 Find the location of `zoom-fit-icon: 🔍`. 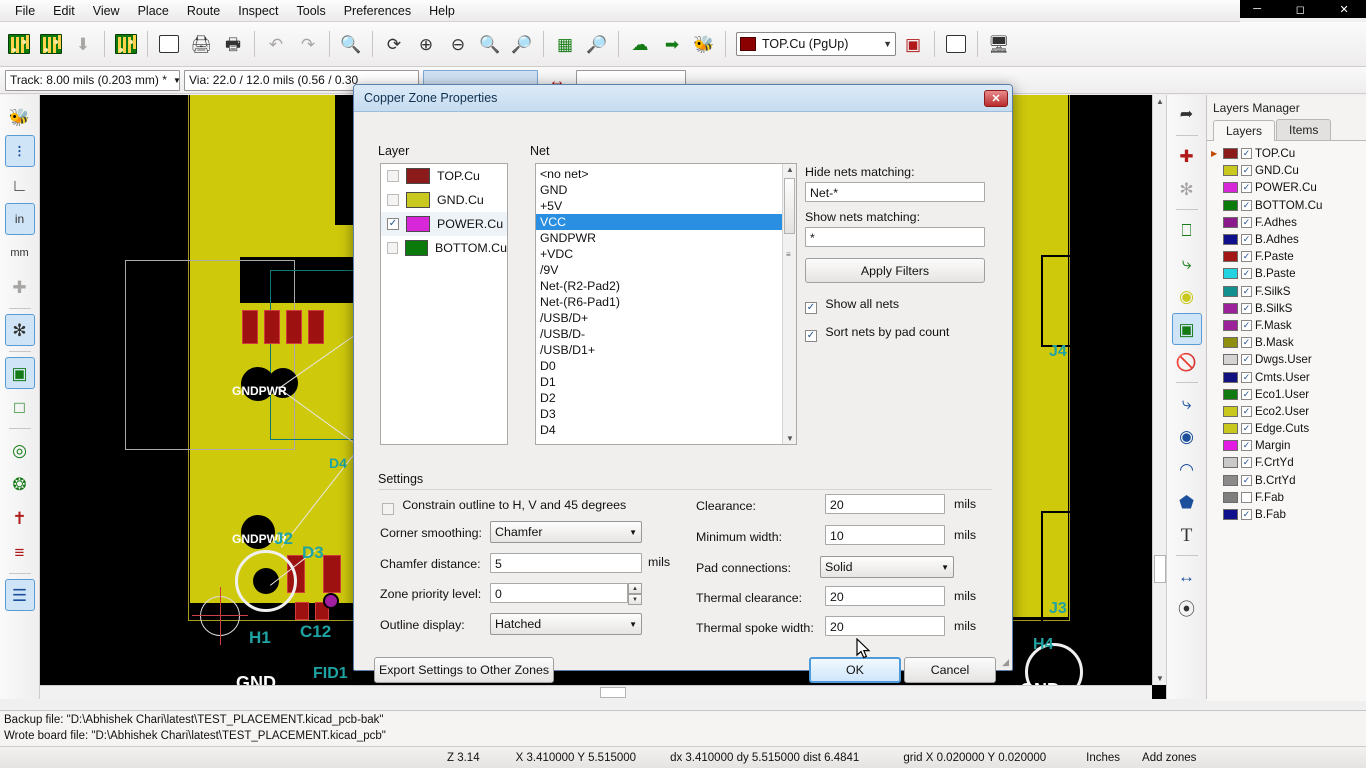

zoom-fit-icon: 🔍 is located at coordinates (490, 44).